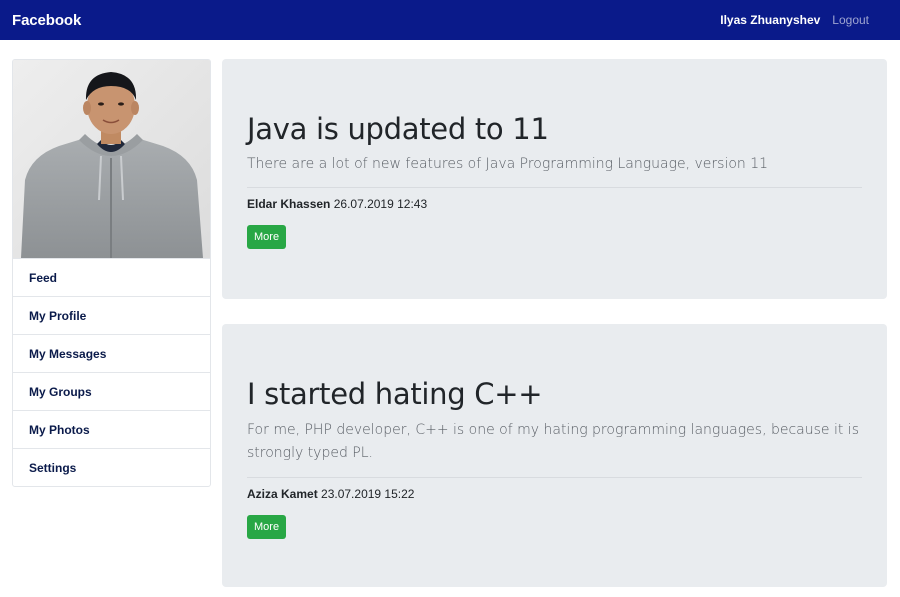 This screenshot has width=900, height=597. I want to click on logout-link: Logout, so click(850, 20).